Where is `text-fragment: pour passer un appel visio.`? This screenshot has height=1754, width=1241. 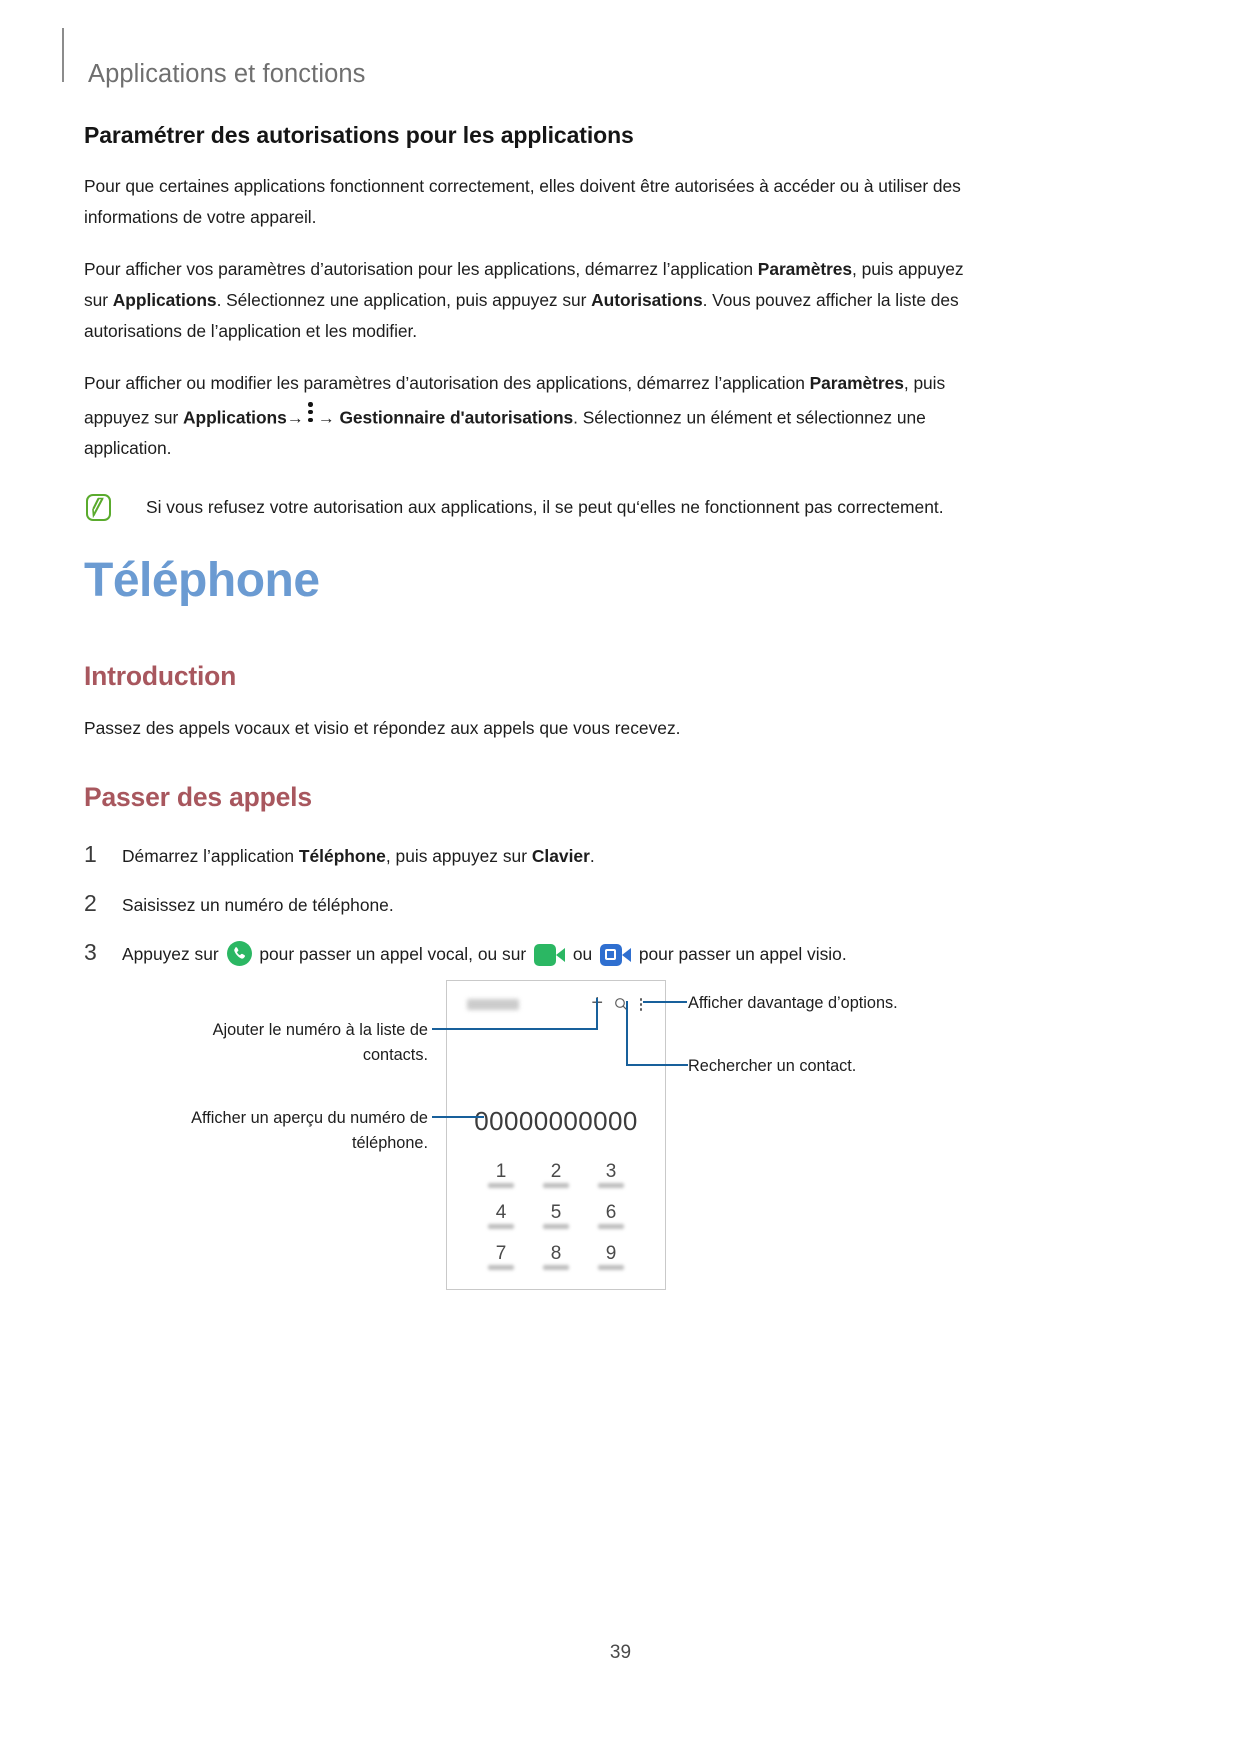 text-fragment: pour passer un appel visio. is located at coordinates (740, 954).